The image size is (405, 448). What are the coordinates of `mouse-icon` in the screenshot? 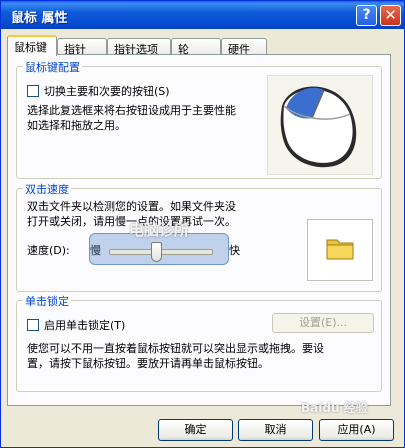 It's located at (318, 127).